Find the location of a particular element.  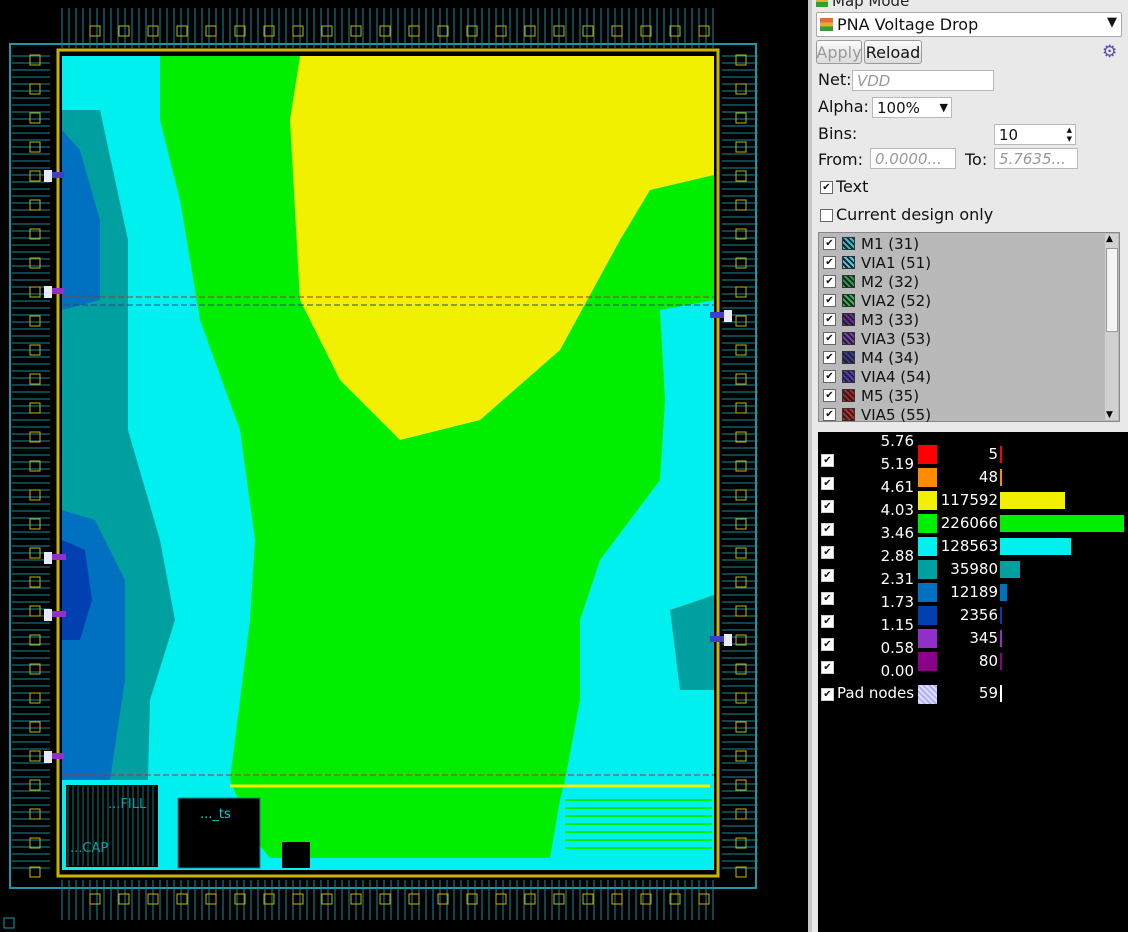

chevron-down-icon: ▼ is located at coordinates (1112, 22).